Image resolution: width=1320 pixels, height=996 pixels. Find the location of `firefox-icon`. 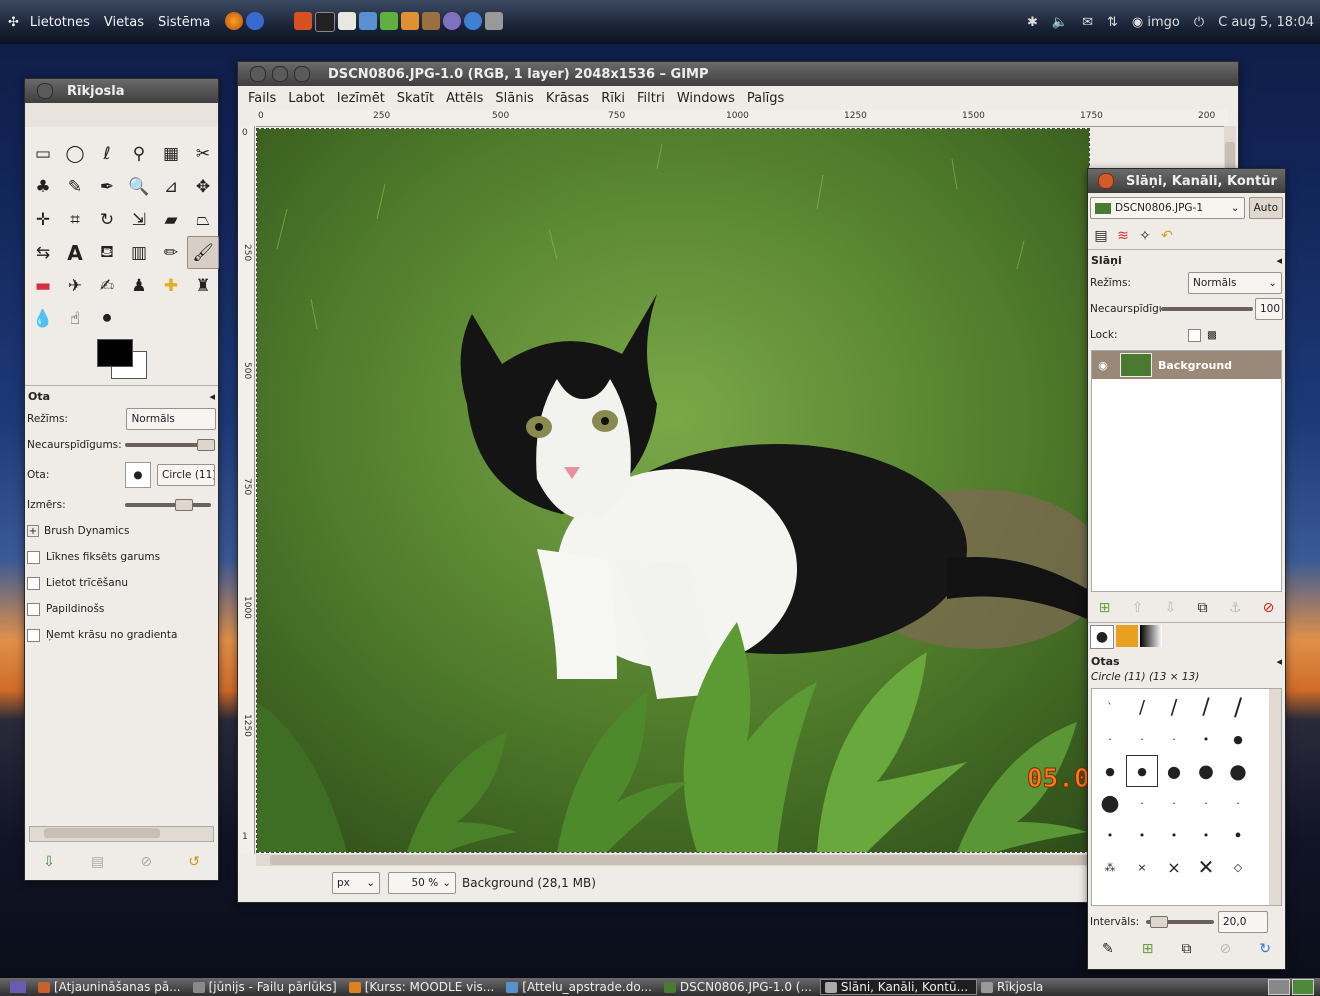

firefox-icon is located at coordinates (234, 21).